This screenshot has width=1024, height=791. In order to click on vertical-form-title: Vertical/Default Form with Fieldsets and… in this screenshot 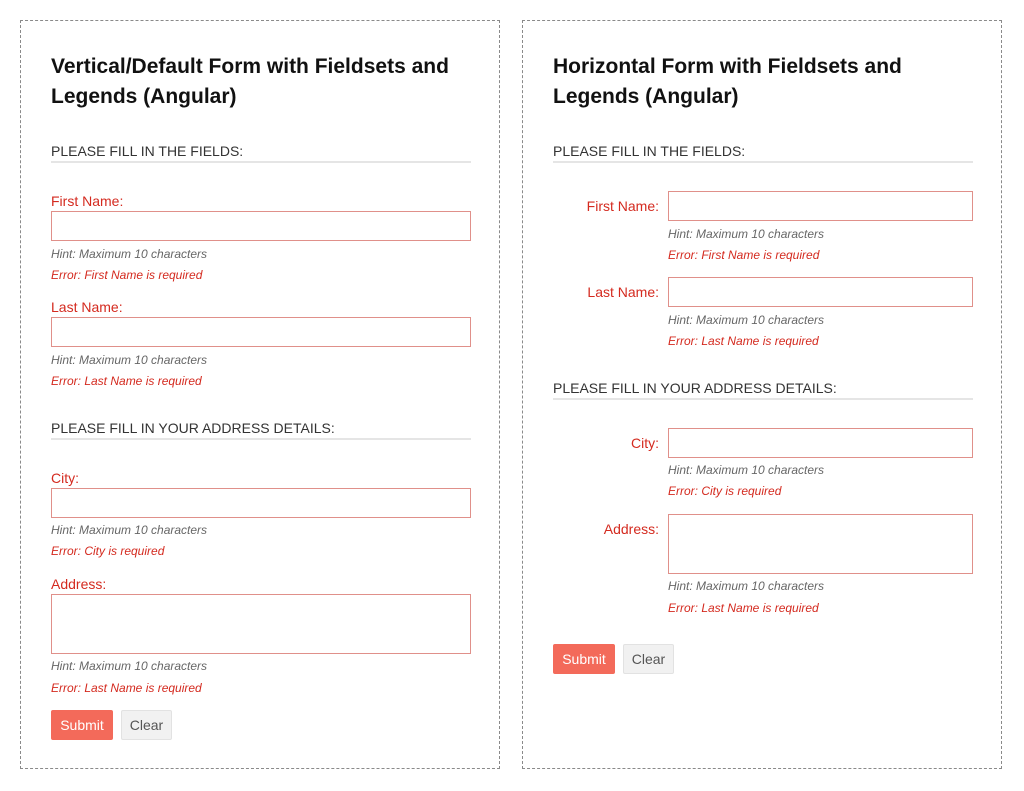, I will do `click(250, 81)`.